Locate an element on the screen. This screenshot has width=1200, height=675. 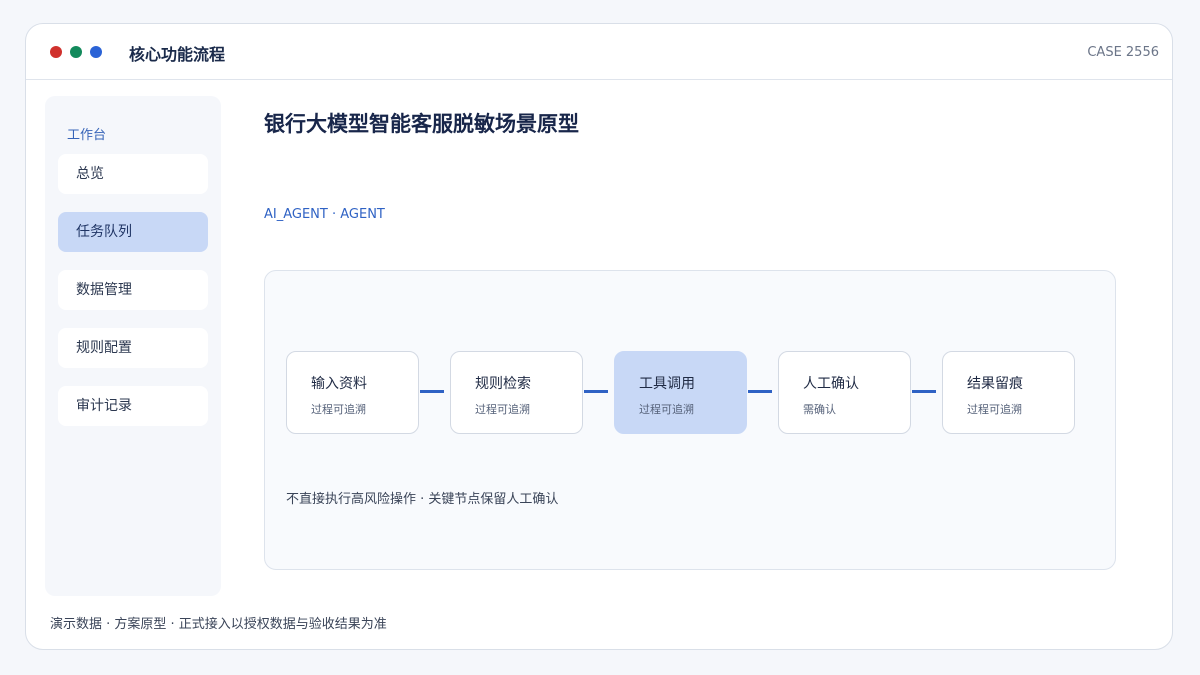
step-title: 规则检索 is located at coordinates (503, 384).